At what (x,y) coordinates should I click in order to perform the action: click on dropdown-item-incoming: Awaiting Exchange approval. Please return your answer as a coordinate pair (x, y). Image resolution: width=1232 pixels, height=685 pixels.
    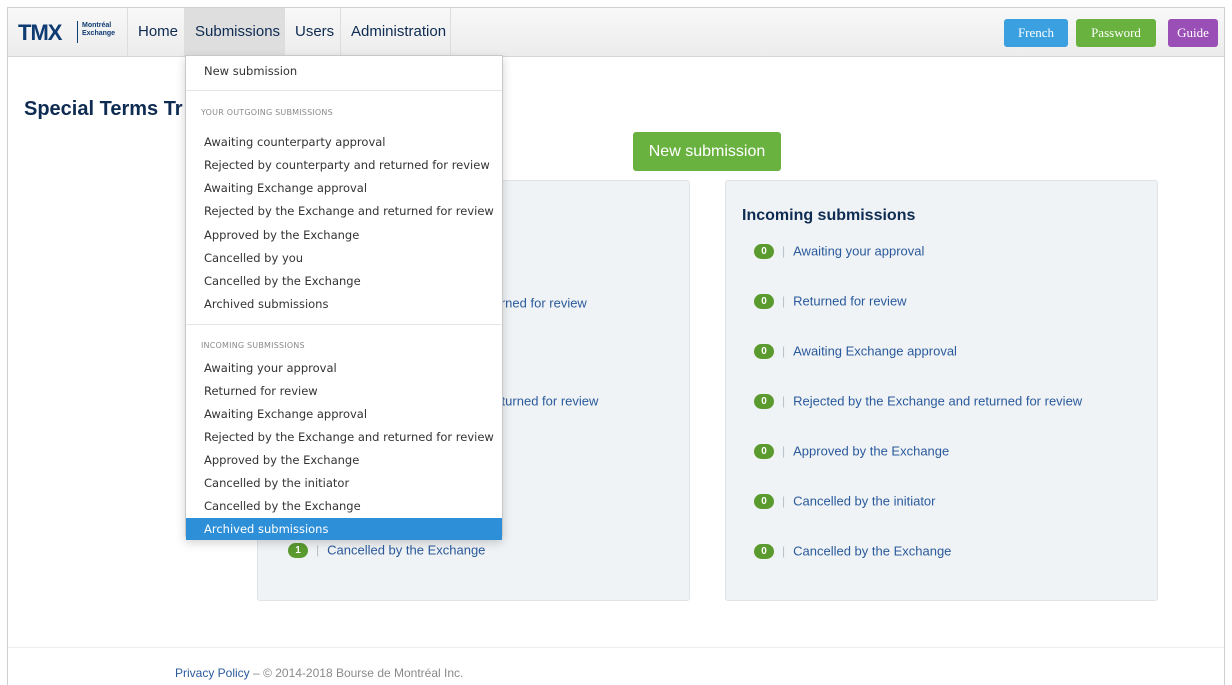
    Looking at the image, I should click on (344, 414).